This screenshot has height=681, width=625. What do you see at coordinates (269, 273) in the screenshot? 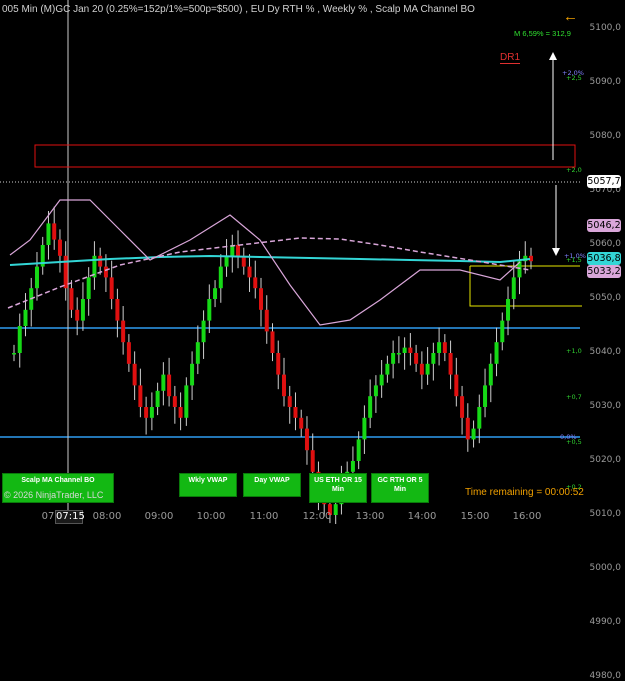
I see `magenta-dashed-ma` at bounding box center [269, 273].